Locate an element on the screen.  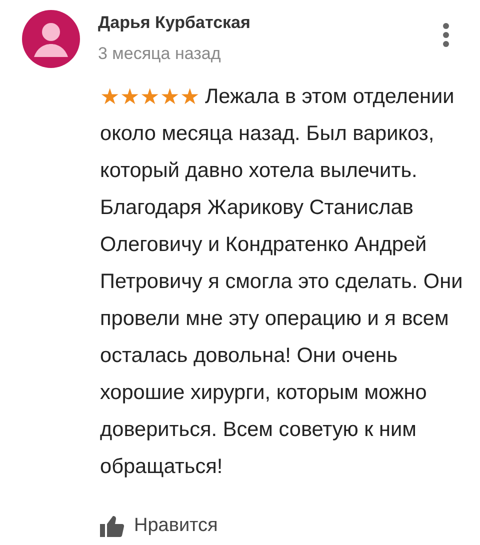
avatar-icon is located at coordinates (51, 39).